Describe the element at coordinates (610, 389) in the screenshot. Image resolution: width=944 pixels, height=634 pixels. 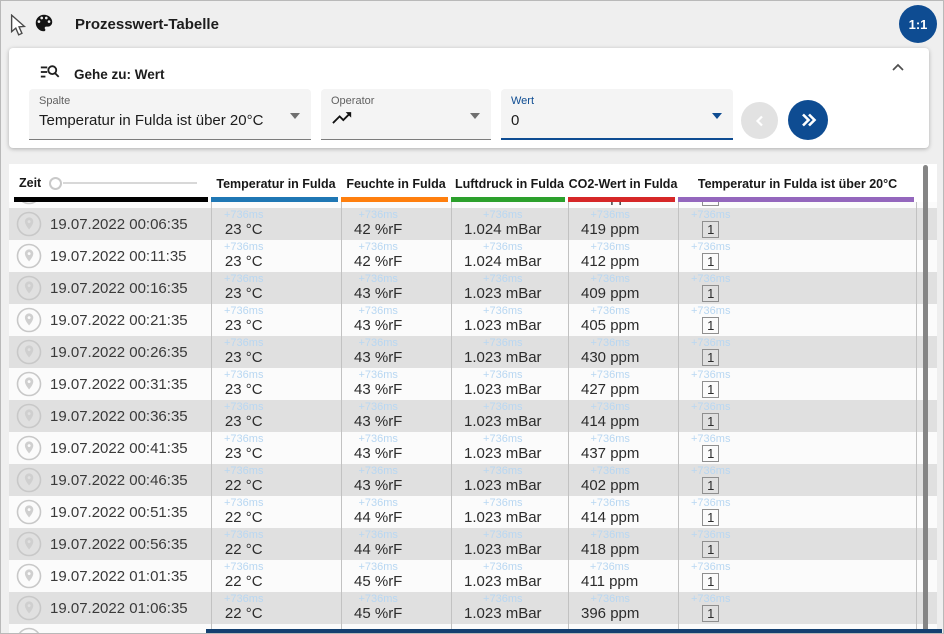
I see `cell-value: 427 ppm` at that location.